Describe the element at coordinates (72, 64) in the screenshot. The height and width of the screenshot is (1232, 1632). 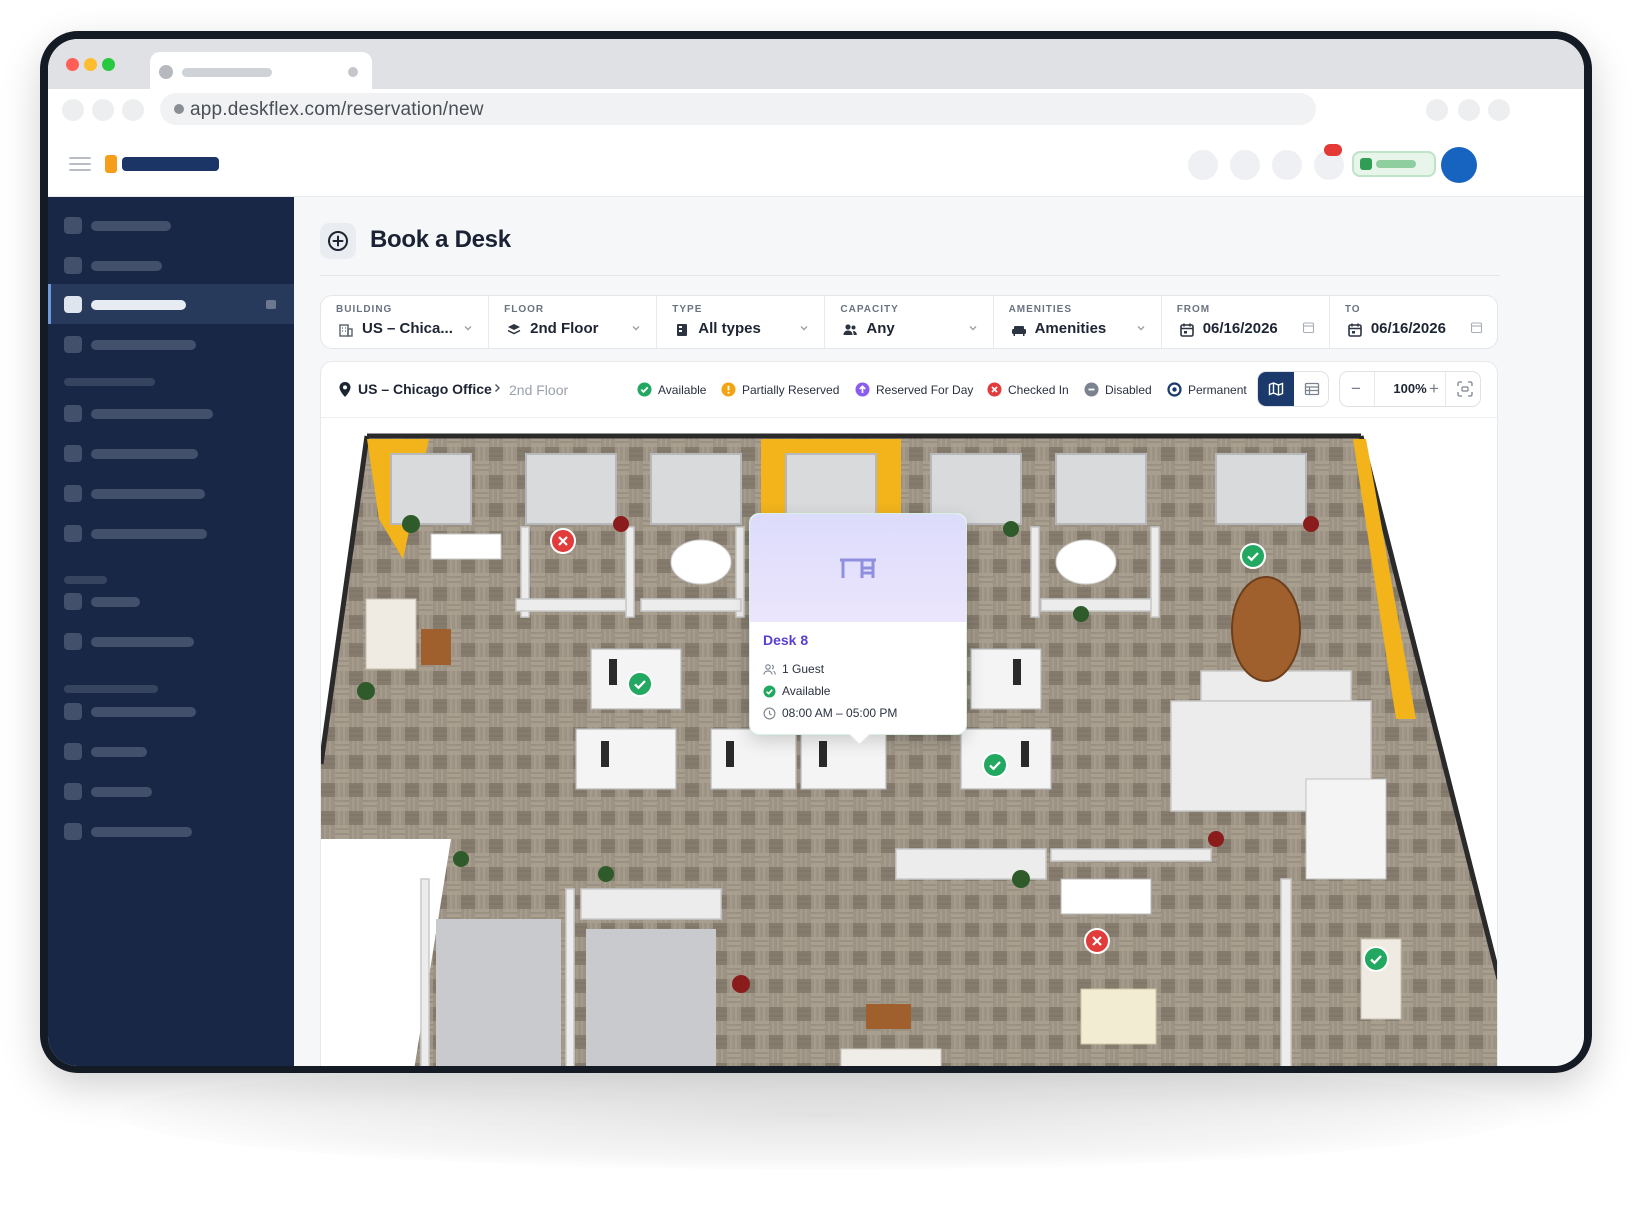
I see `window-close-button` at that location.